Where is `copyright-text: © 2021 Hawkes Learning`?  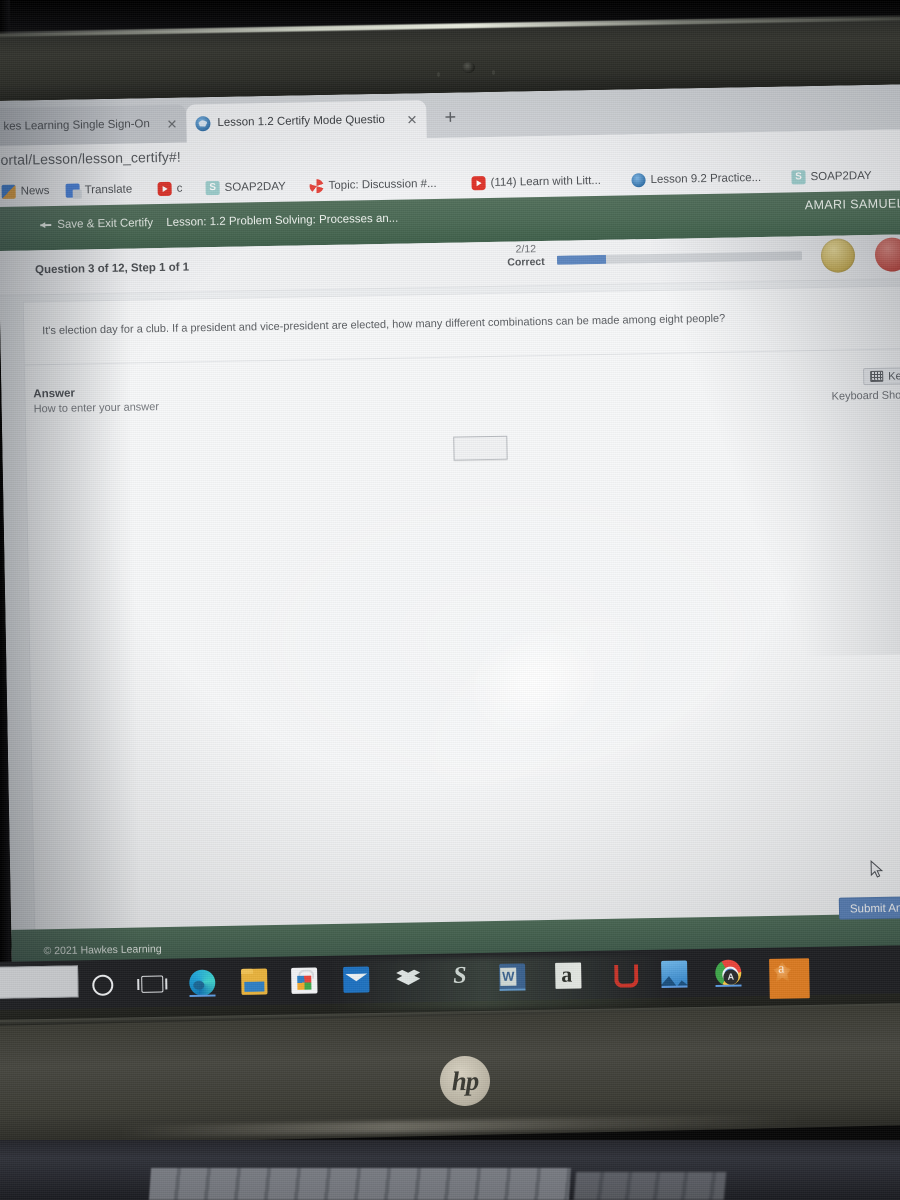 copyright-text: © 2021 Hawkes Learning is located at coordinates (102, 950).